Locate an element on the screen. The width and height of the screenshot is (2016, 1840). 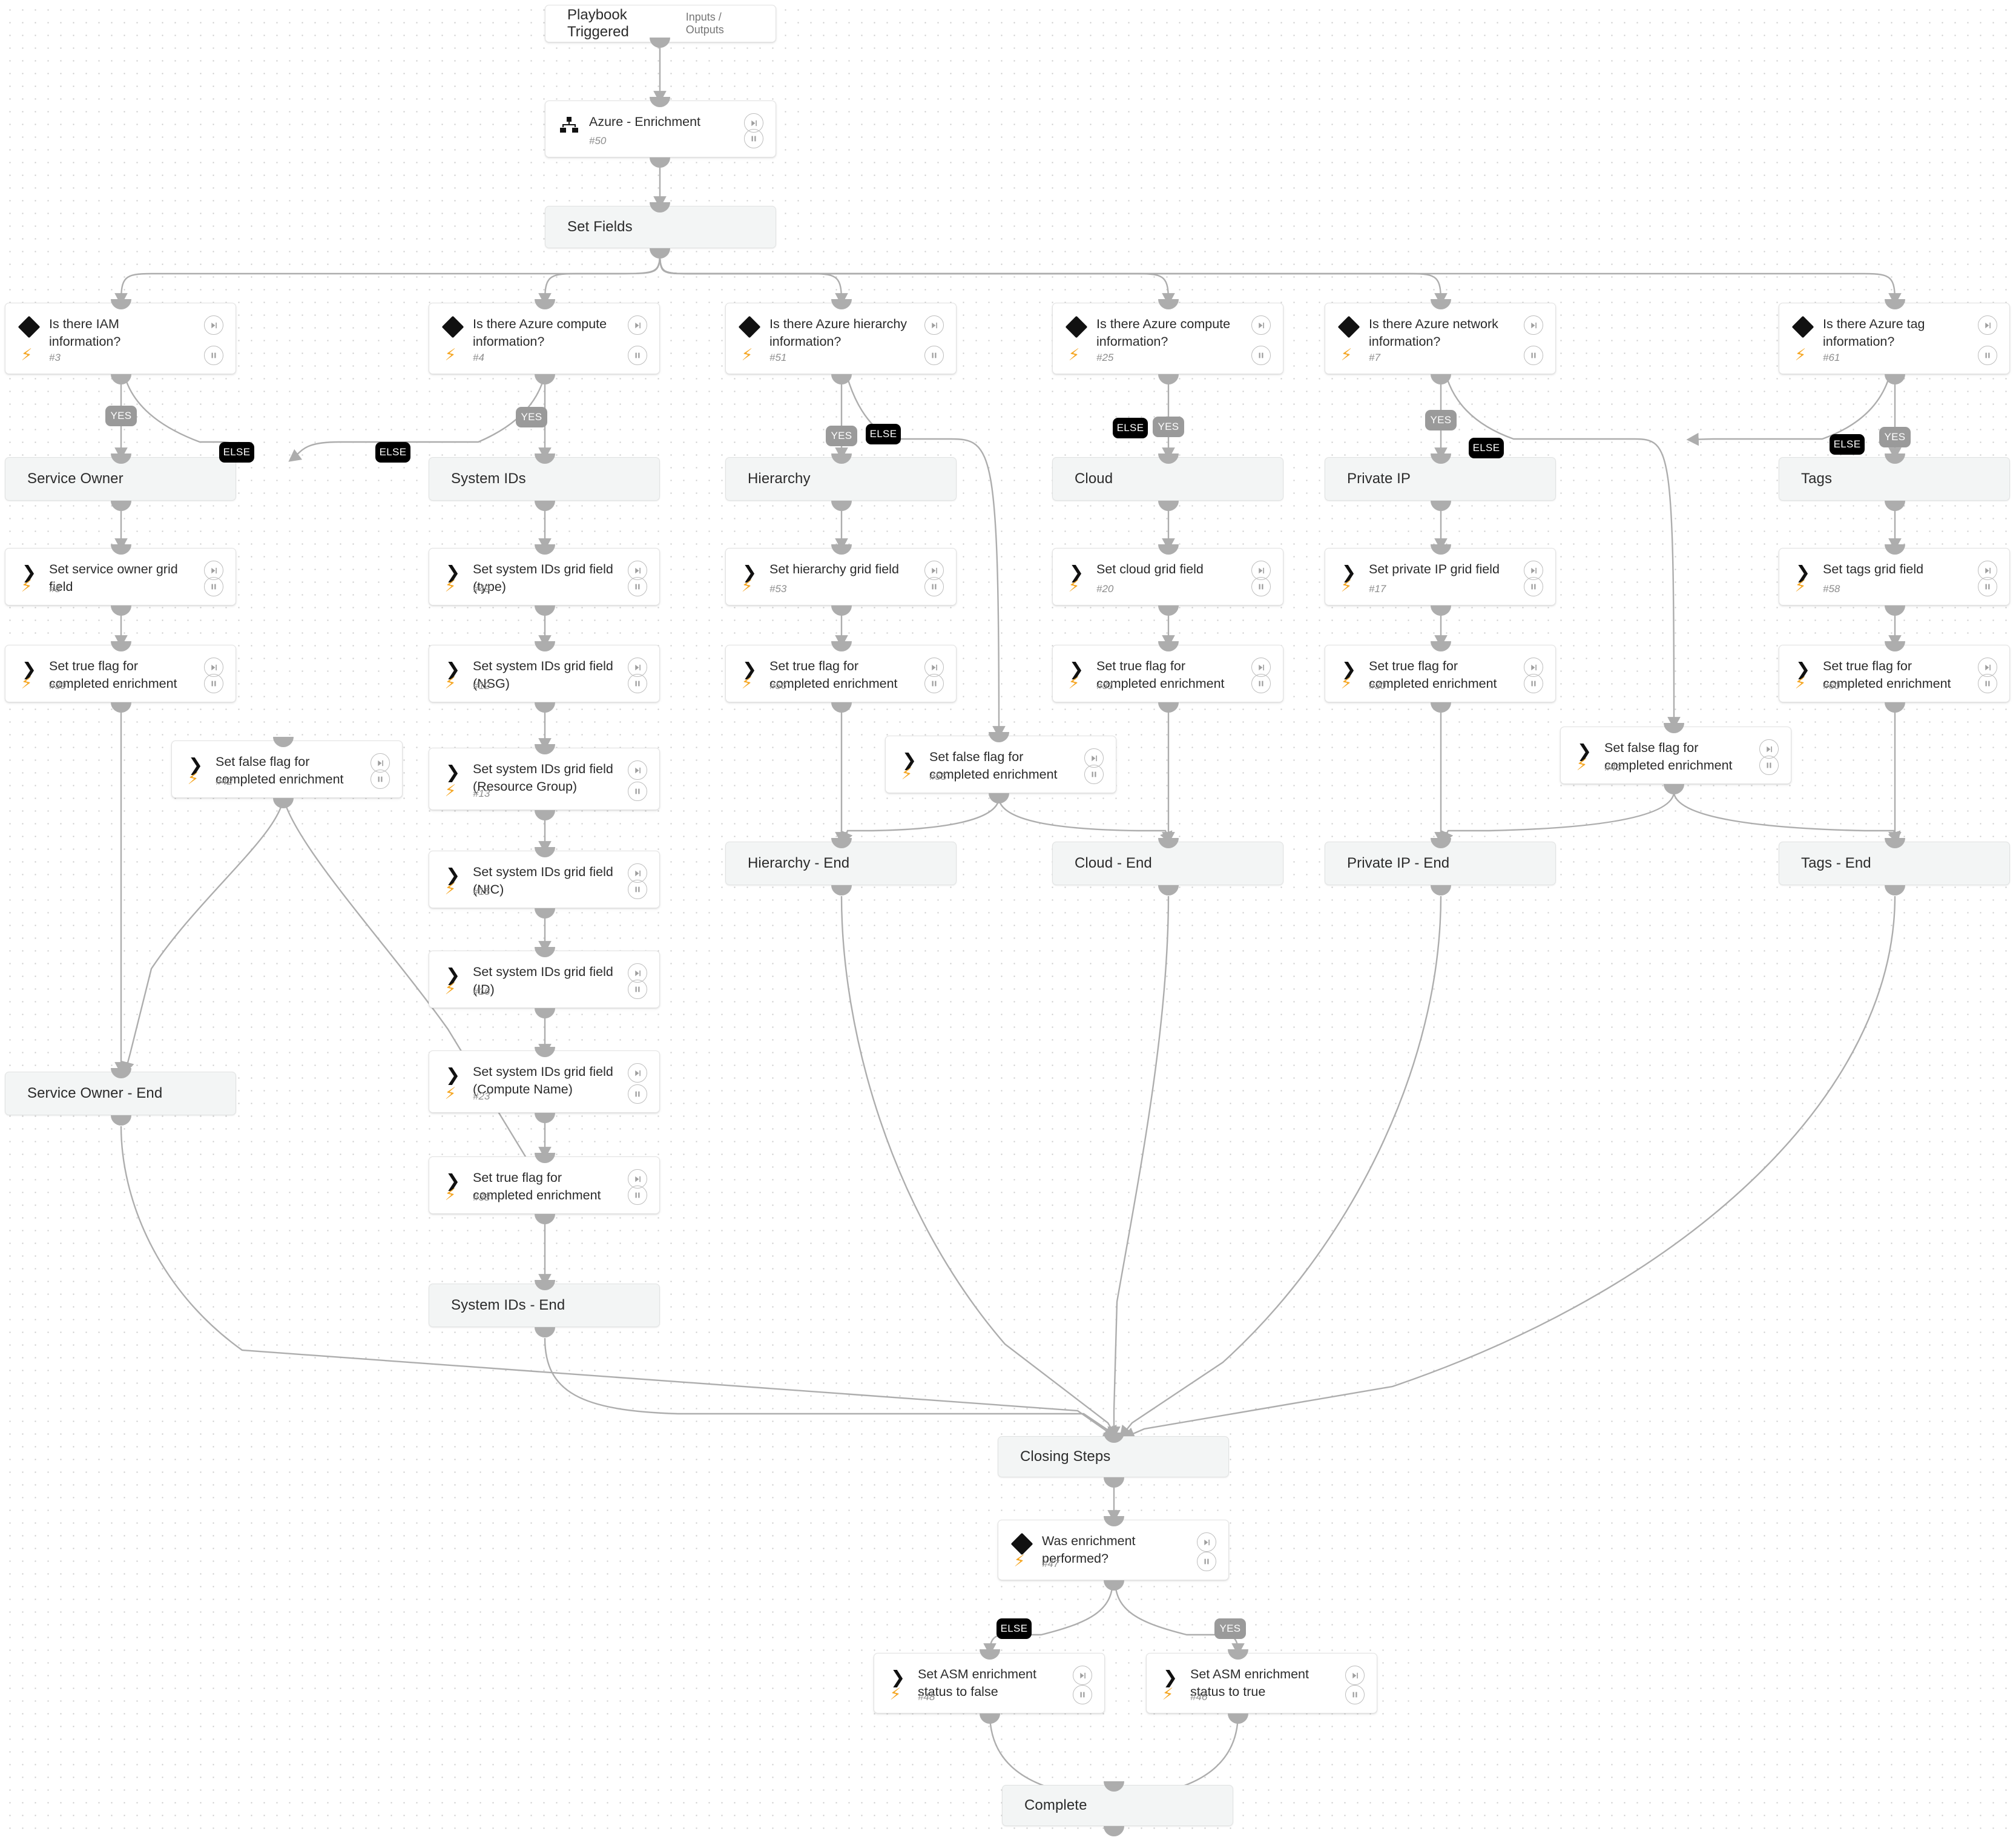
node-set-system-ids-id: ❯ ⚡ Set system IDs grid field (ID) #16 is located at coordinates (544, 979).